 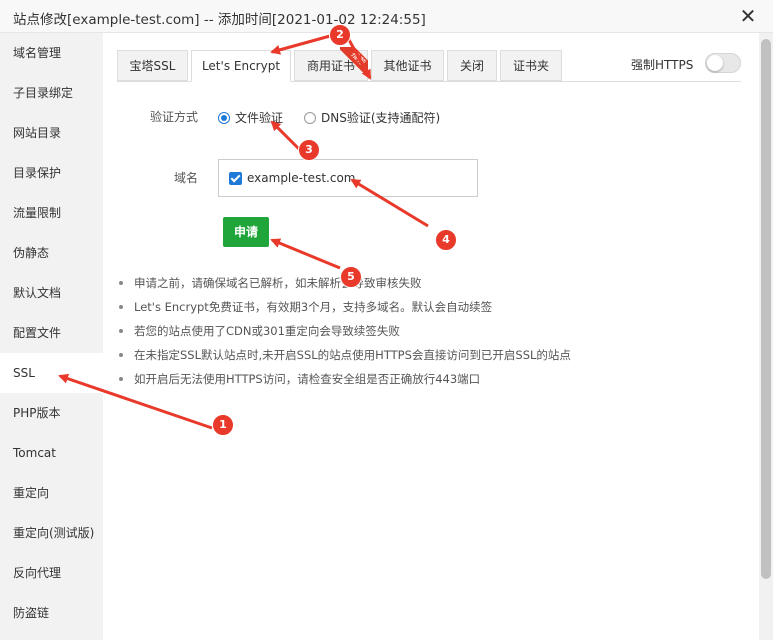 What do you see at coordinates (301, 178) in the screenshot?
I see `domain-item-label: example-test.com` at bounding box center [301, 178].